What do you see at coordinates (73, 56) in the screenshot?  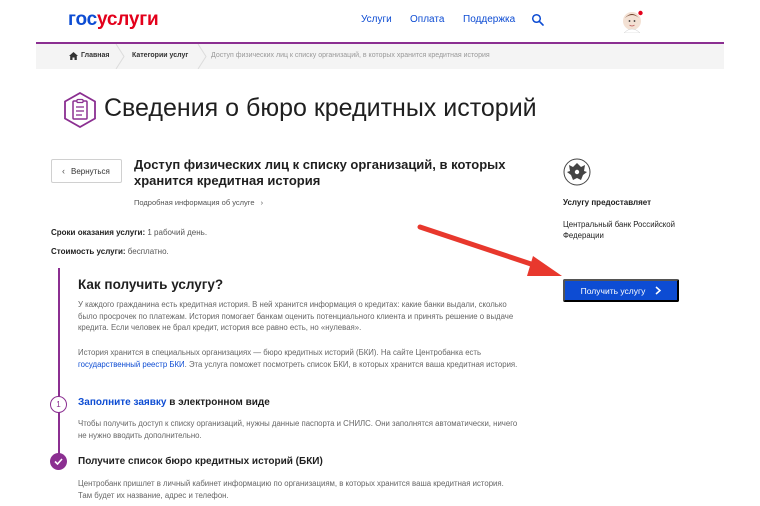 I see `home-icon` at bounding box center [73, 56].